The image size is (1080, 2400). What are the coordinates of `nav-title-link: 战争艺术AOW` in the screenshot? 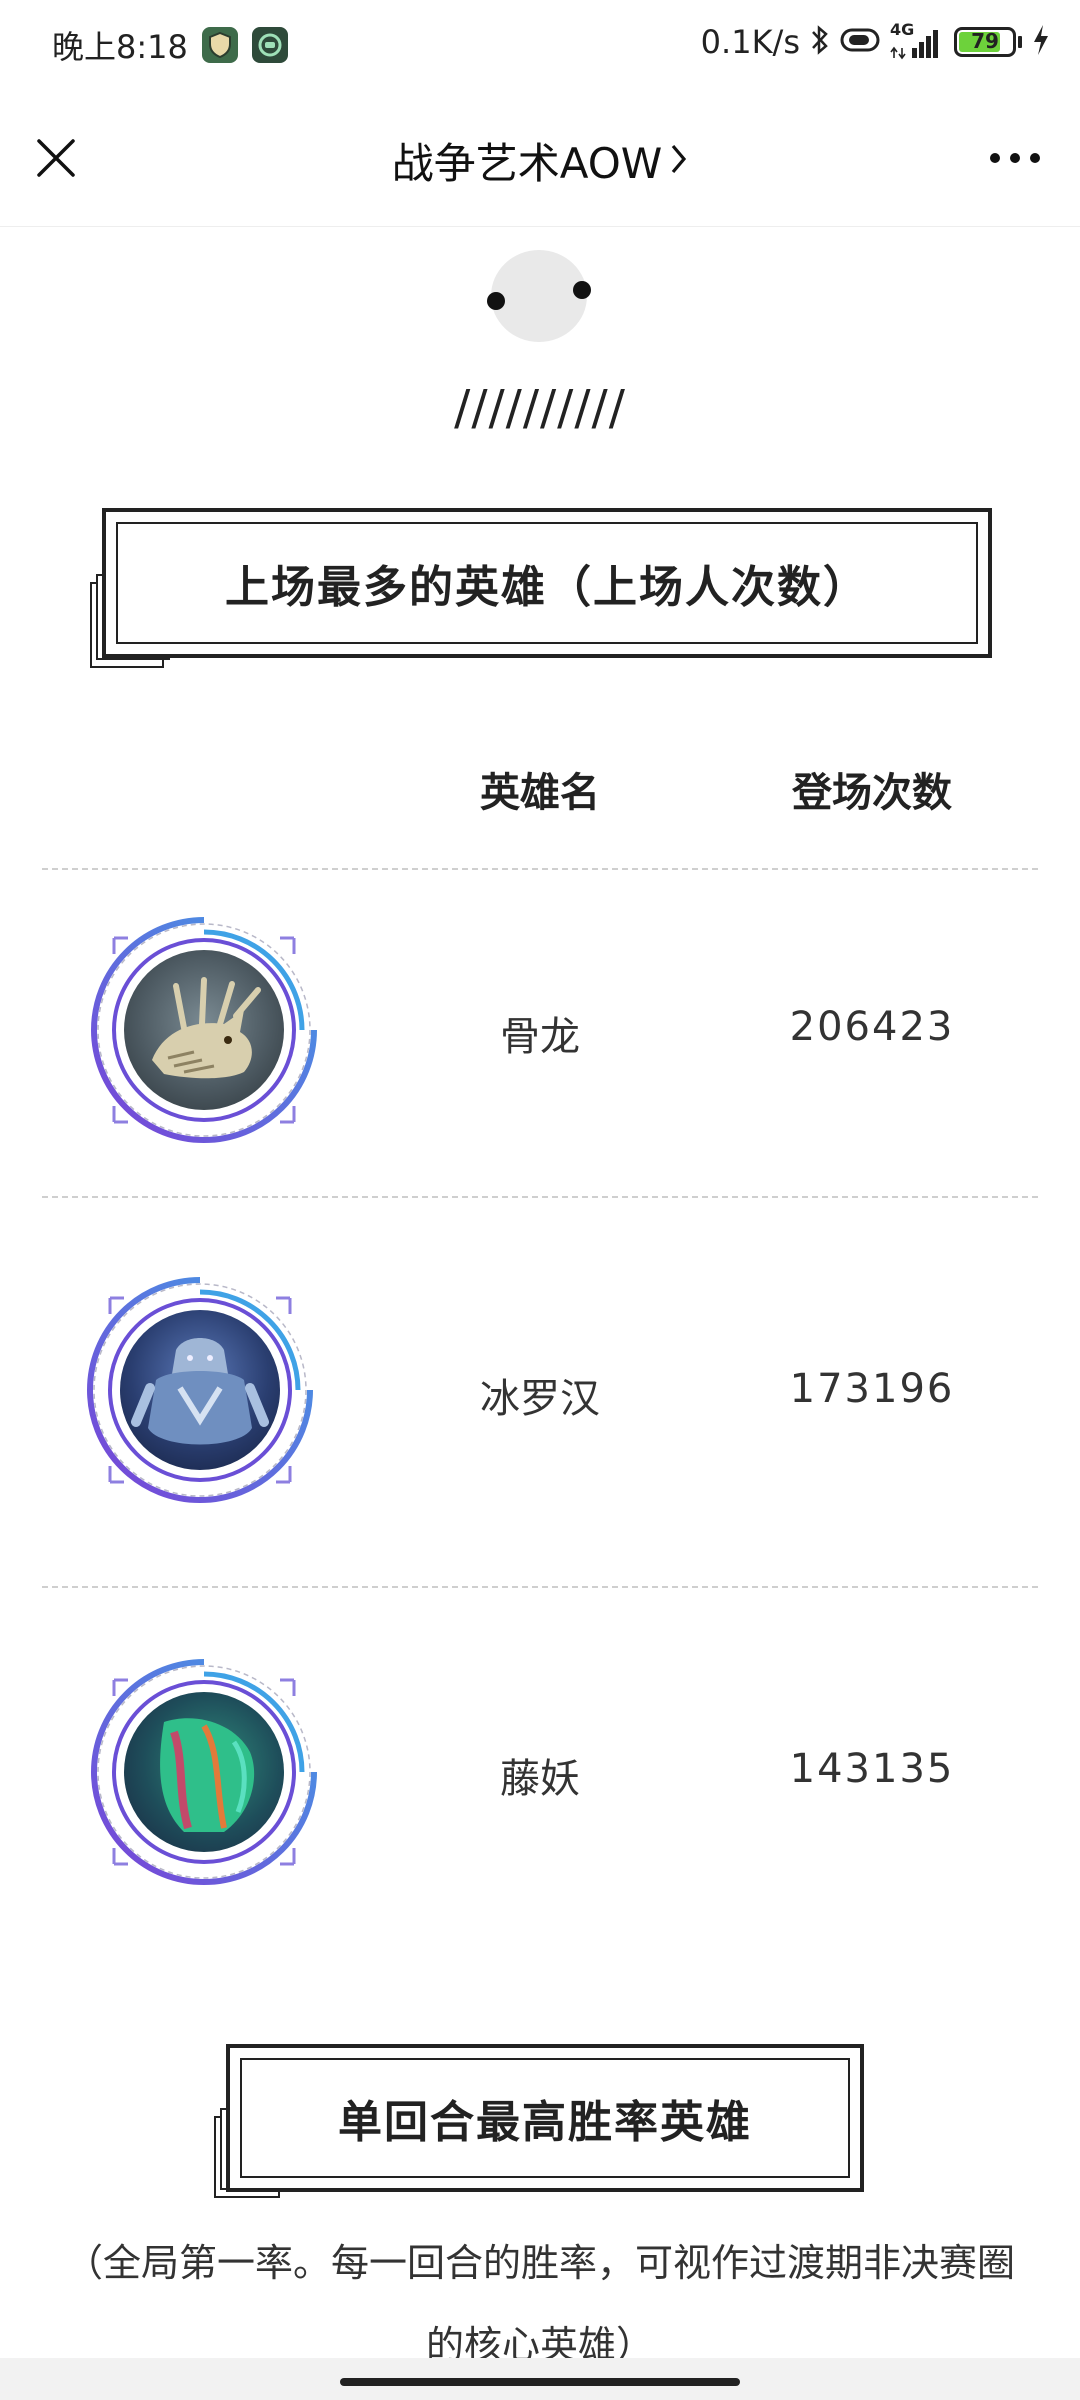 It's located at (540, 160).